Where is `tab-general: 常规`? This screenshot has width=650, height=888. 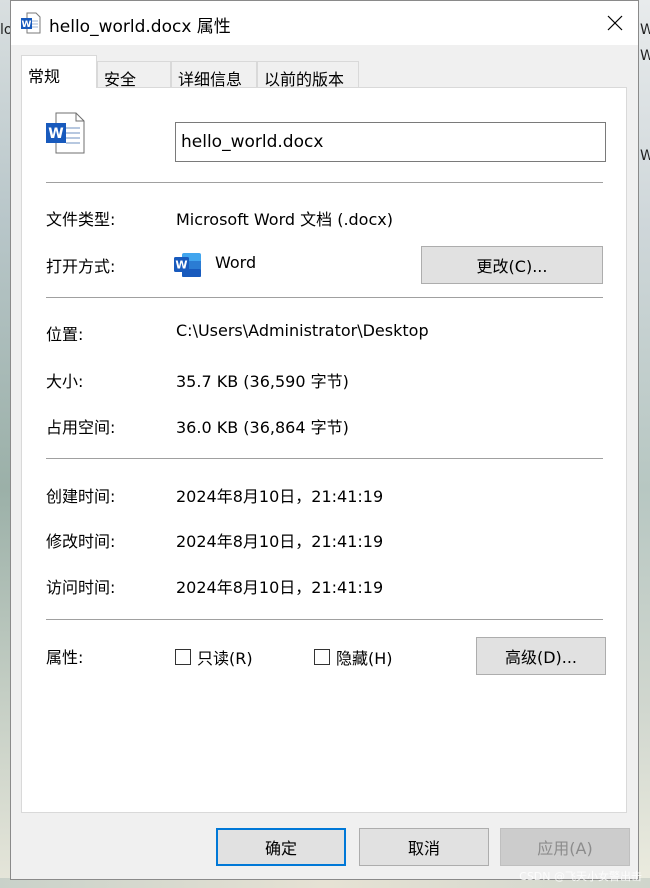 tab-general: 常规 is located at coordinates (59, 71).